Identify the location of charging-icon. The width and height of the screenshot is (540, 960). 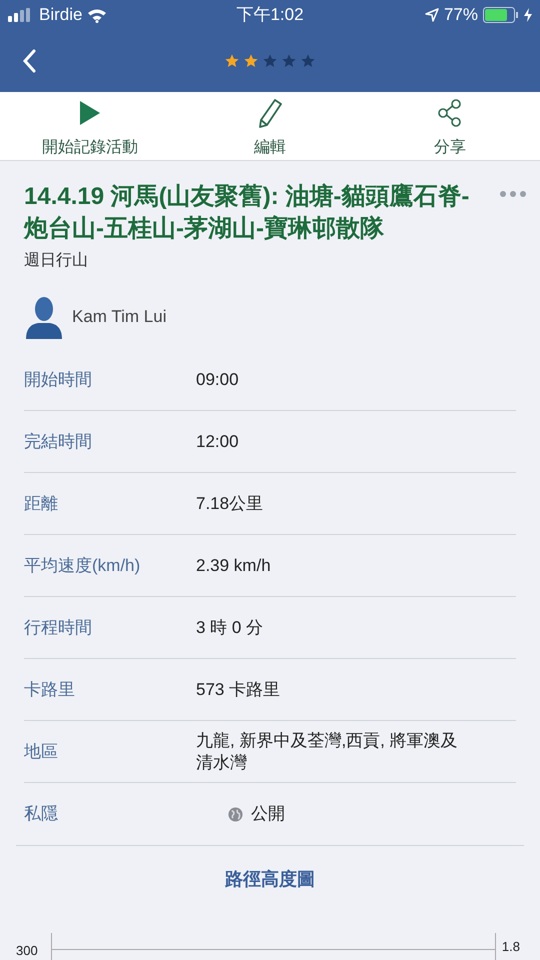
(528, 15).